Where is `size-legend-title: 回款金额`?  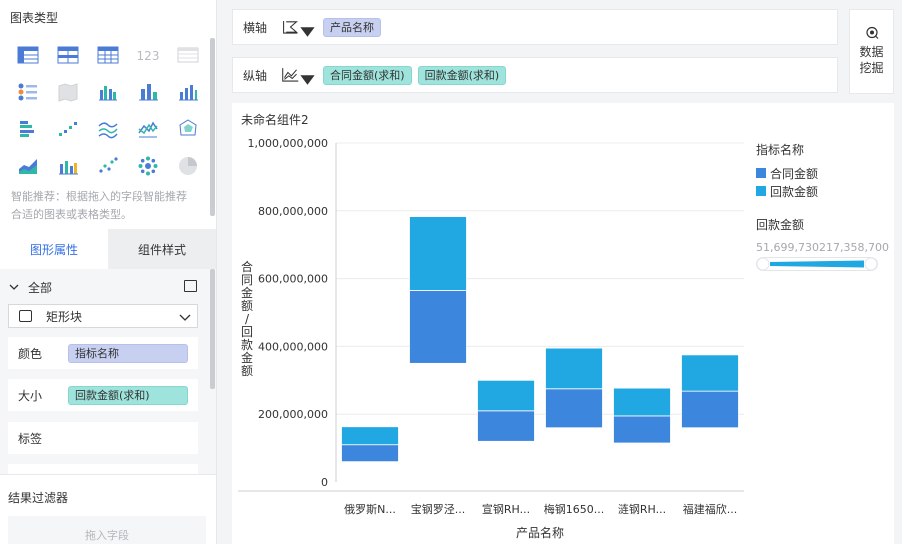
size-legend-title: 回款金额 is located at coordinates (780, 225).